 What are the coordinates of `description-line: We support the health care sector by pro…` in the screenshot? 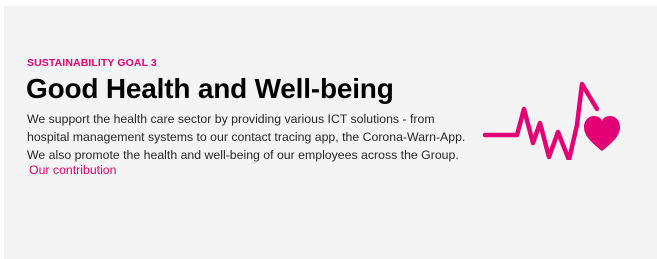 It's located at (231, 119).